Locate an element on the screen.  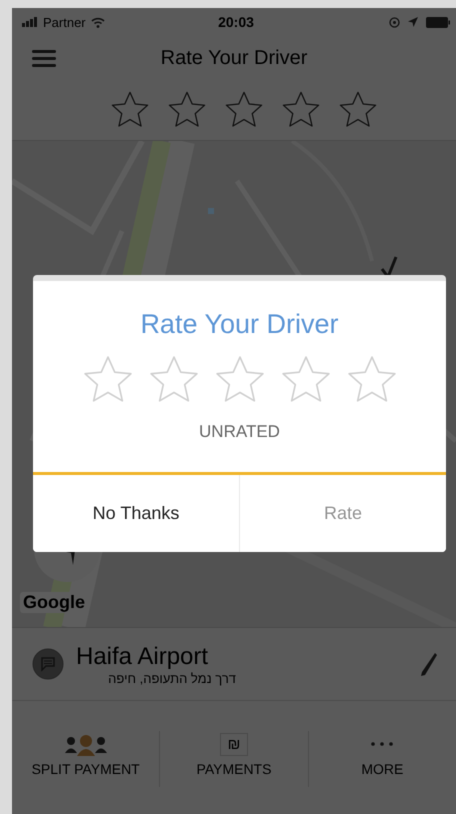
signal-icon is located at coordinates (30, 22).